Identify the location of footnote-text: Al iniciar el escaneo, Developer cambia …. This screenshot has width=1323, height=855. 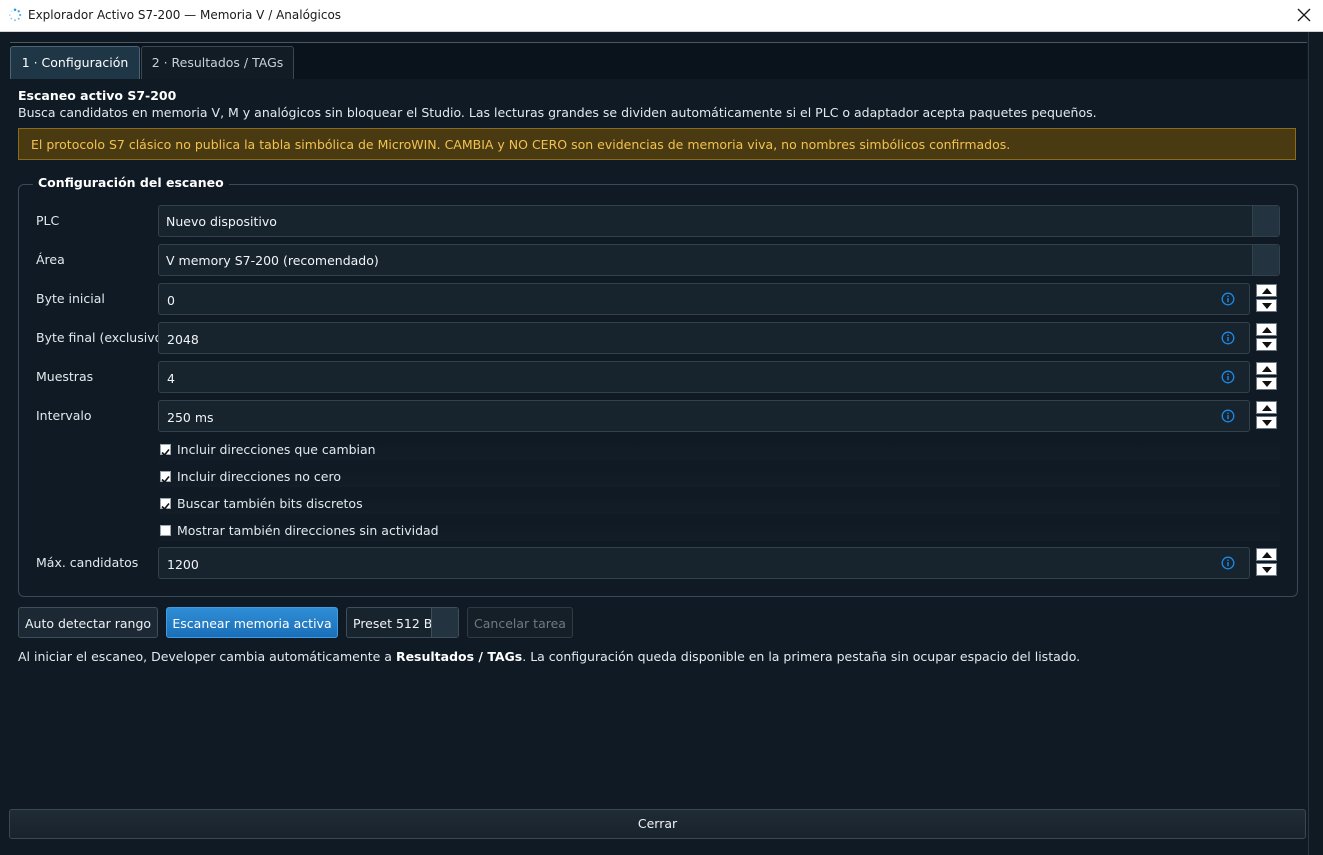
(207, 656).